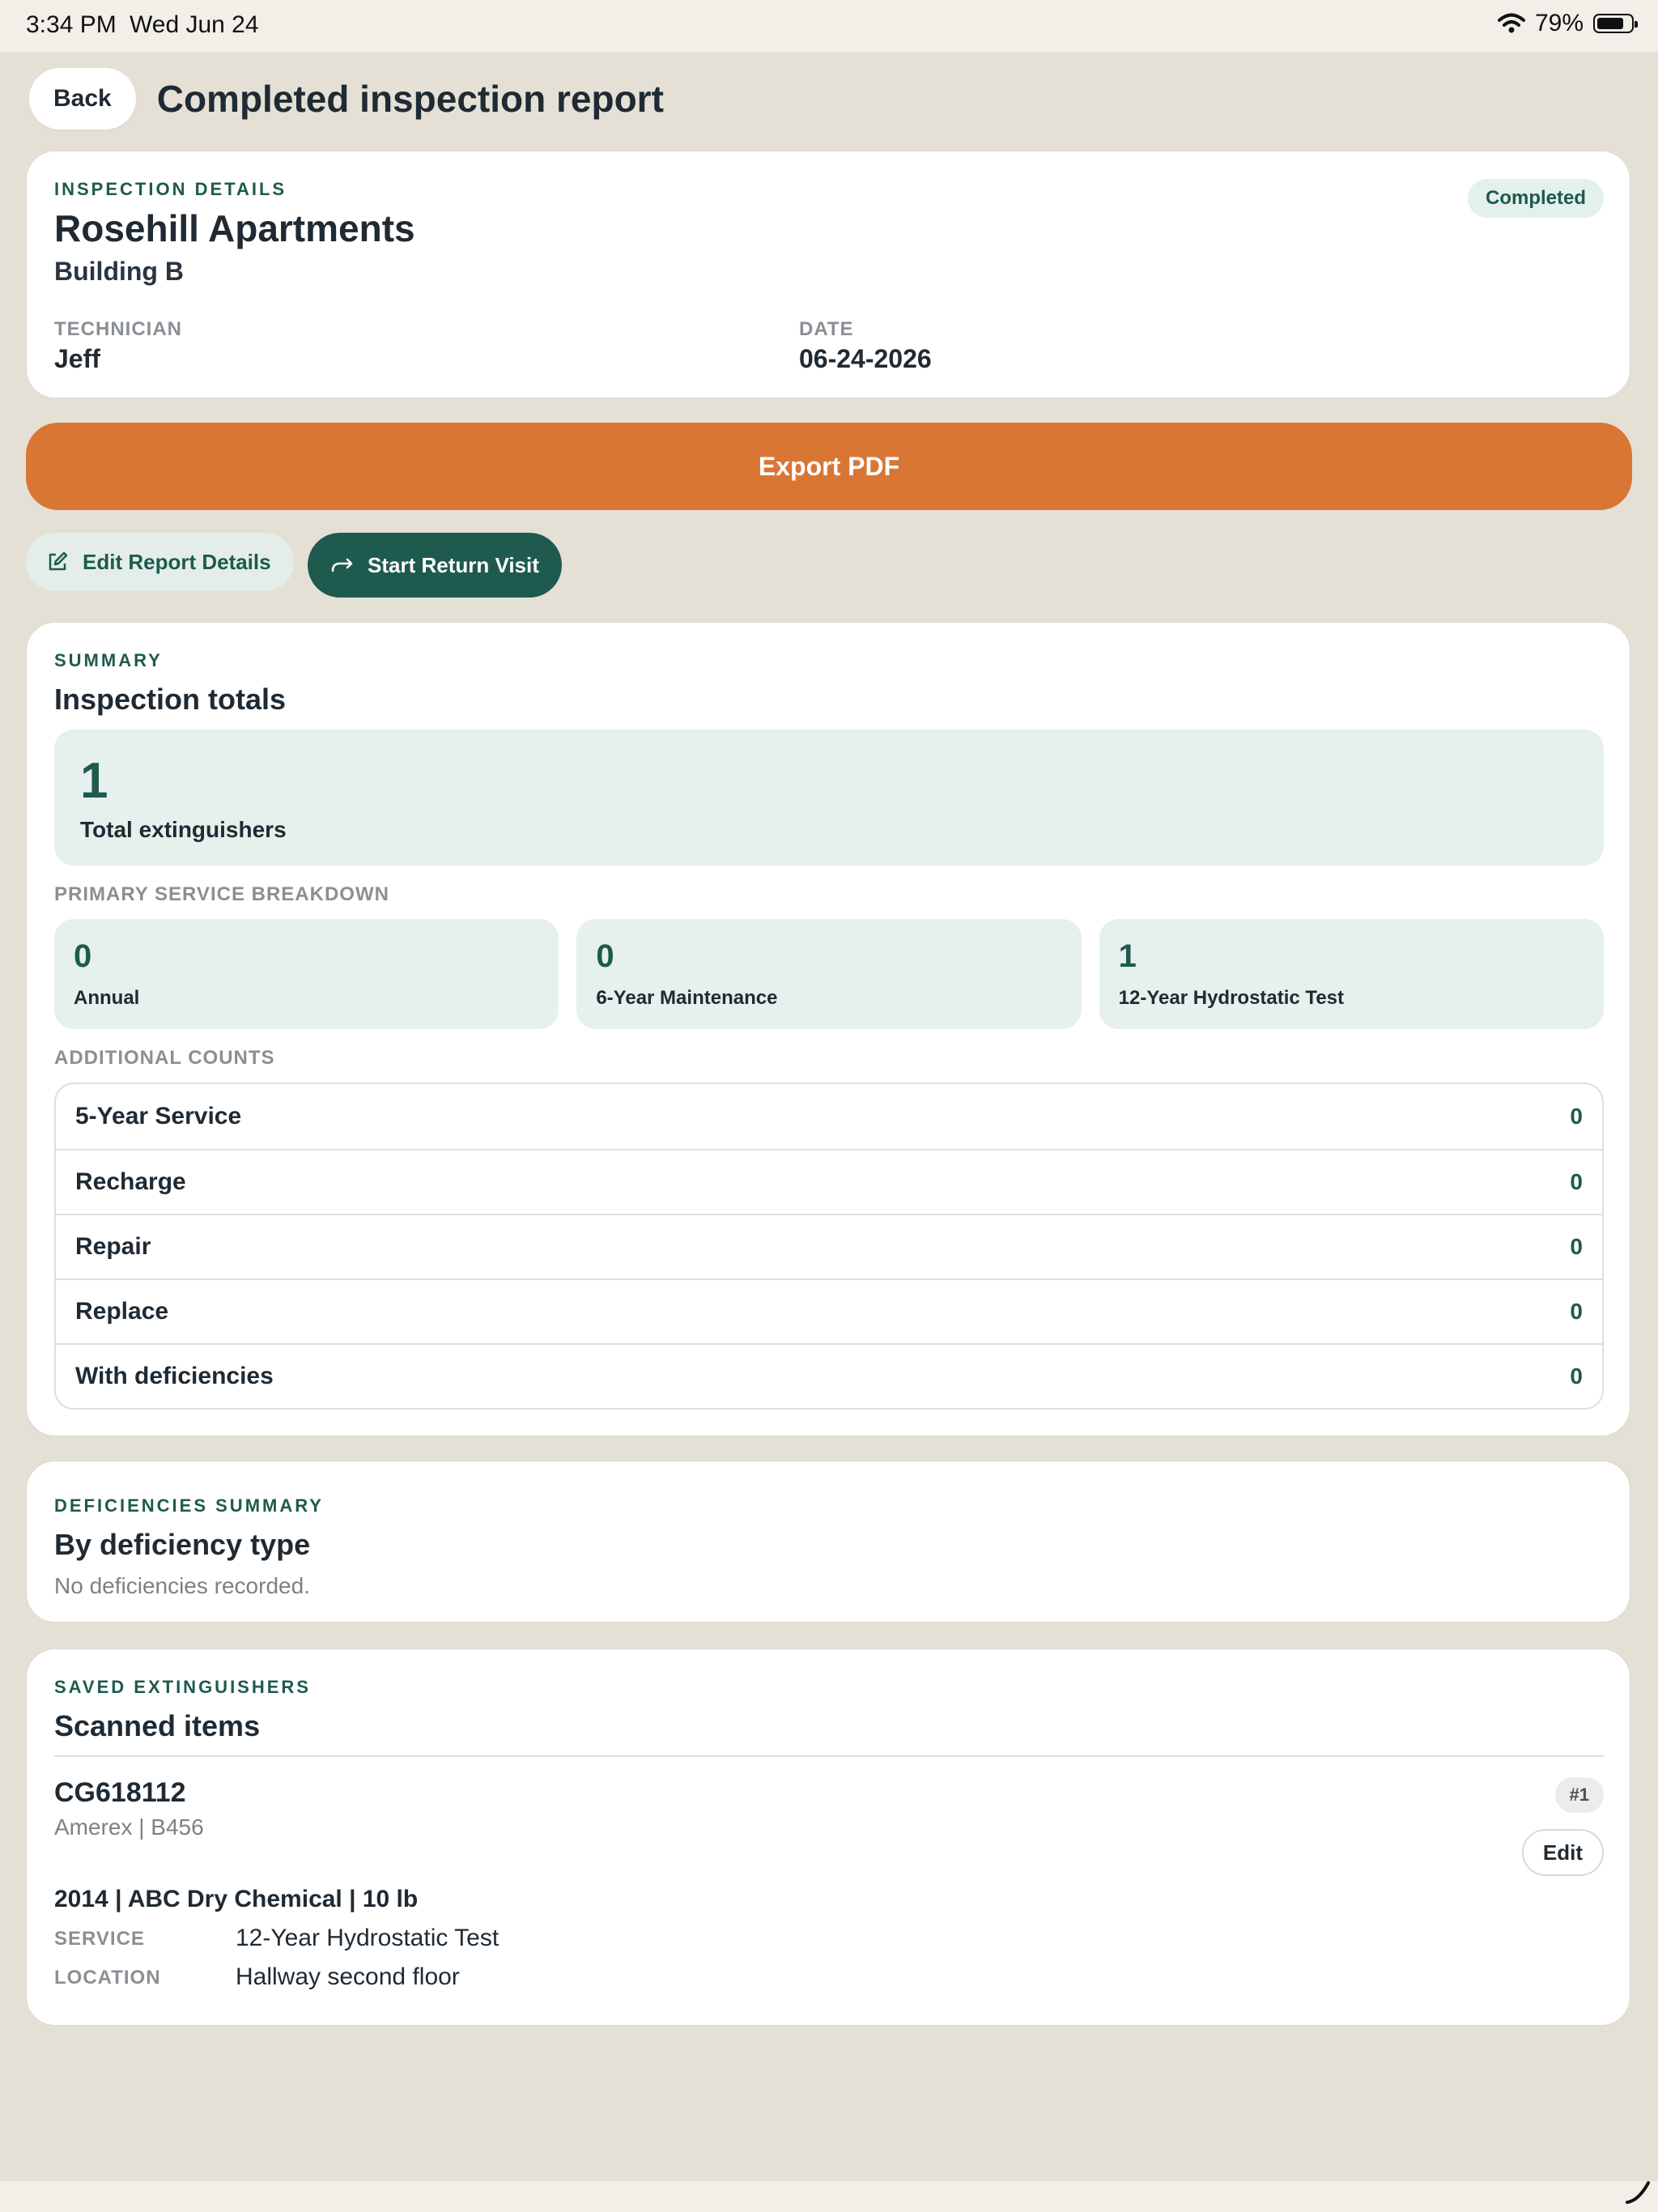 The width and height of the screenshot is (1658, 2212). I want to click on status-right: 79%, so click(1567, 24).